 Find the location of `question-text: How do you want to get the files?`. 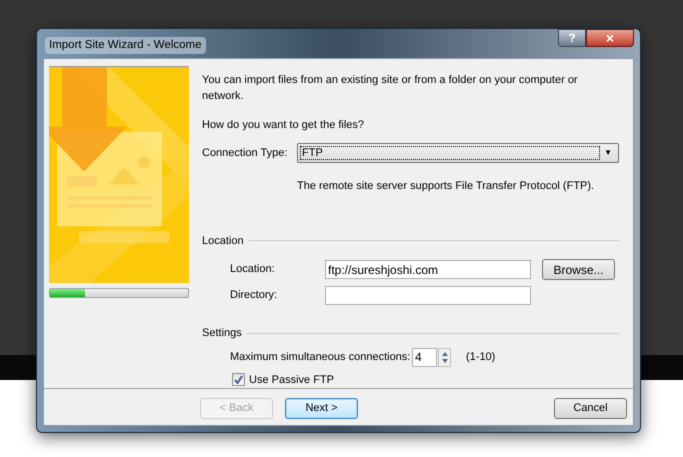

question-text: How do you want to get the files? is located at coordinates (284, 125).